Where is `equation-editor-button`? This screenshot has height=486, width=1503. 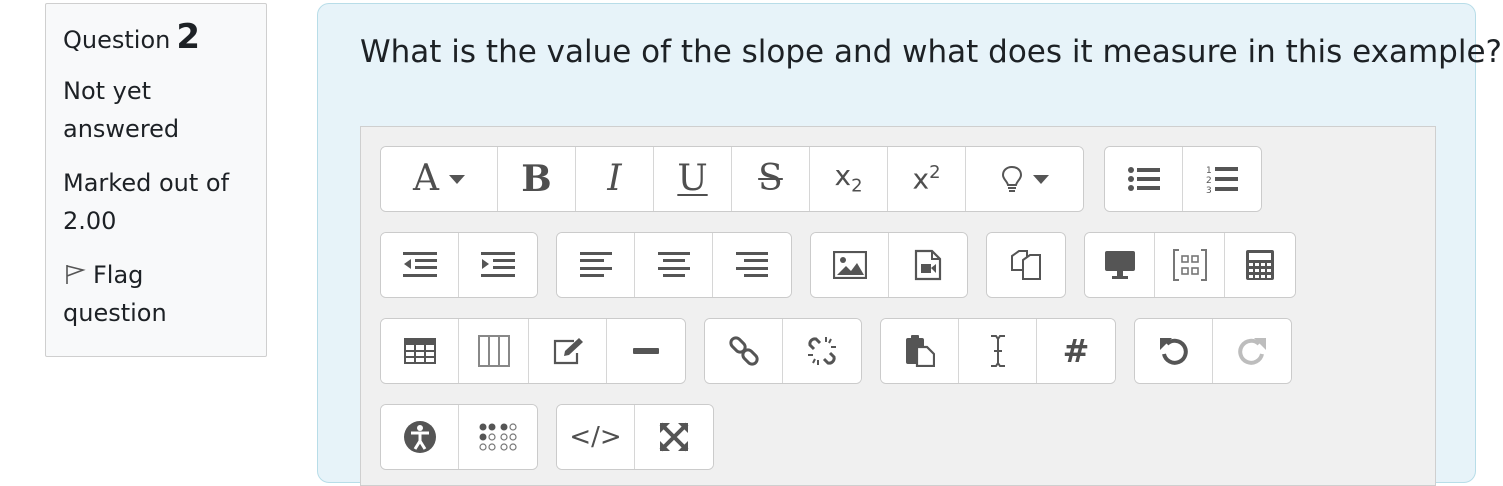 equation-editor-button is located at coordinates (1190, 265).